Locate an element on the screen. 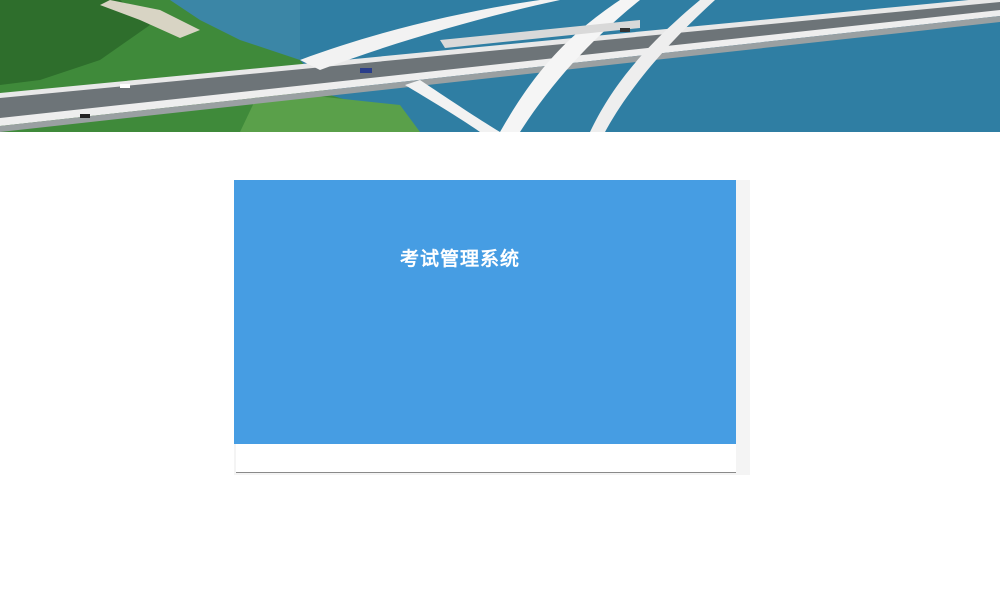 This screenshot has height=600, width=1000. system-title: 考试管理系统 is located at coordinates (460, 259).